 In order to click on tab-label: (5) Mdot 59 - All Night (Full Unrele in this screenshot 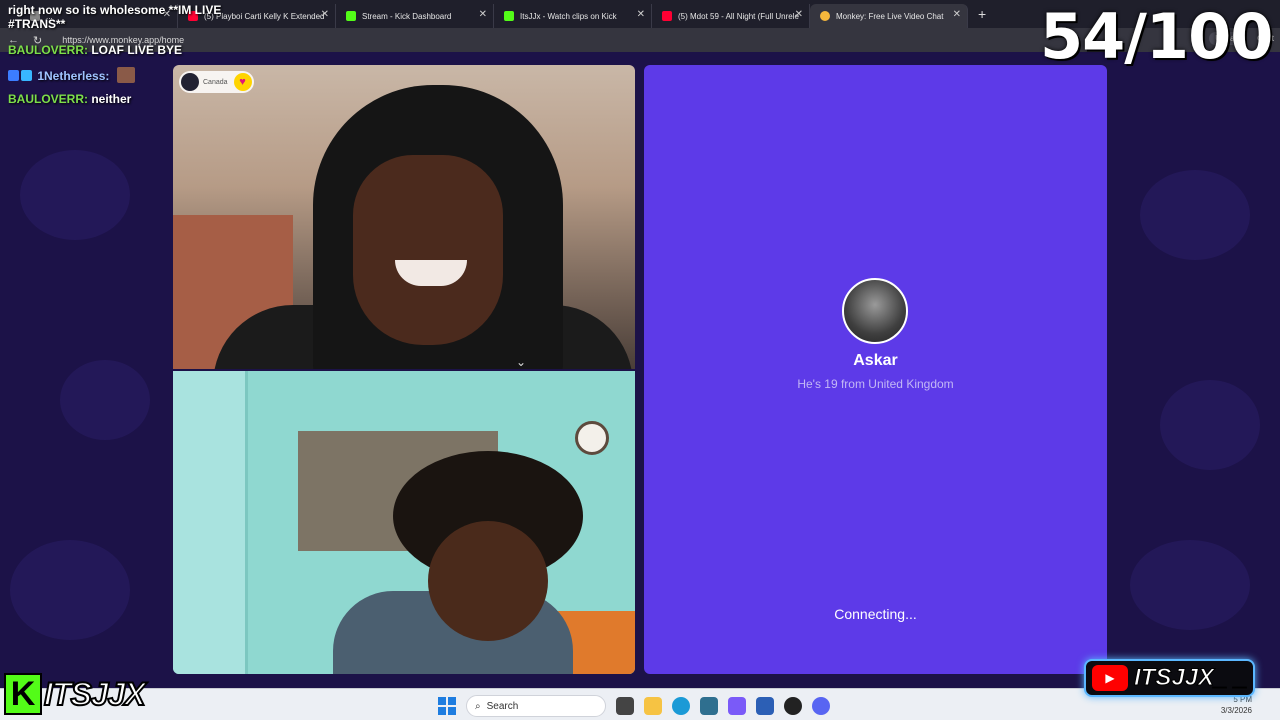, I will do `click(738, 16)`.